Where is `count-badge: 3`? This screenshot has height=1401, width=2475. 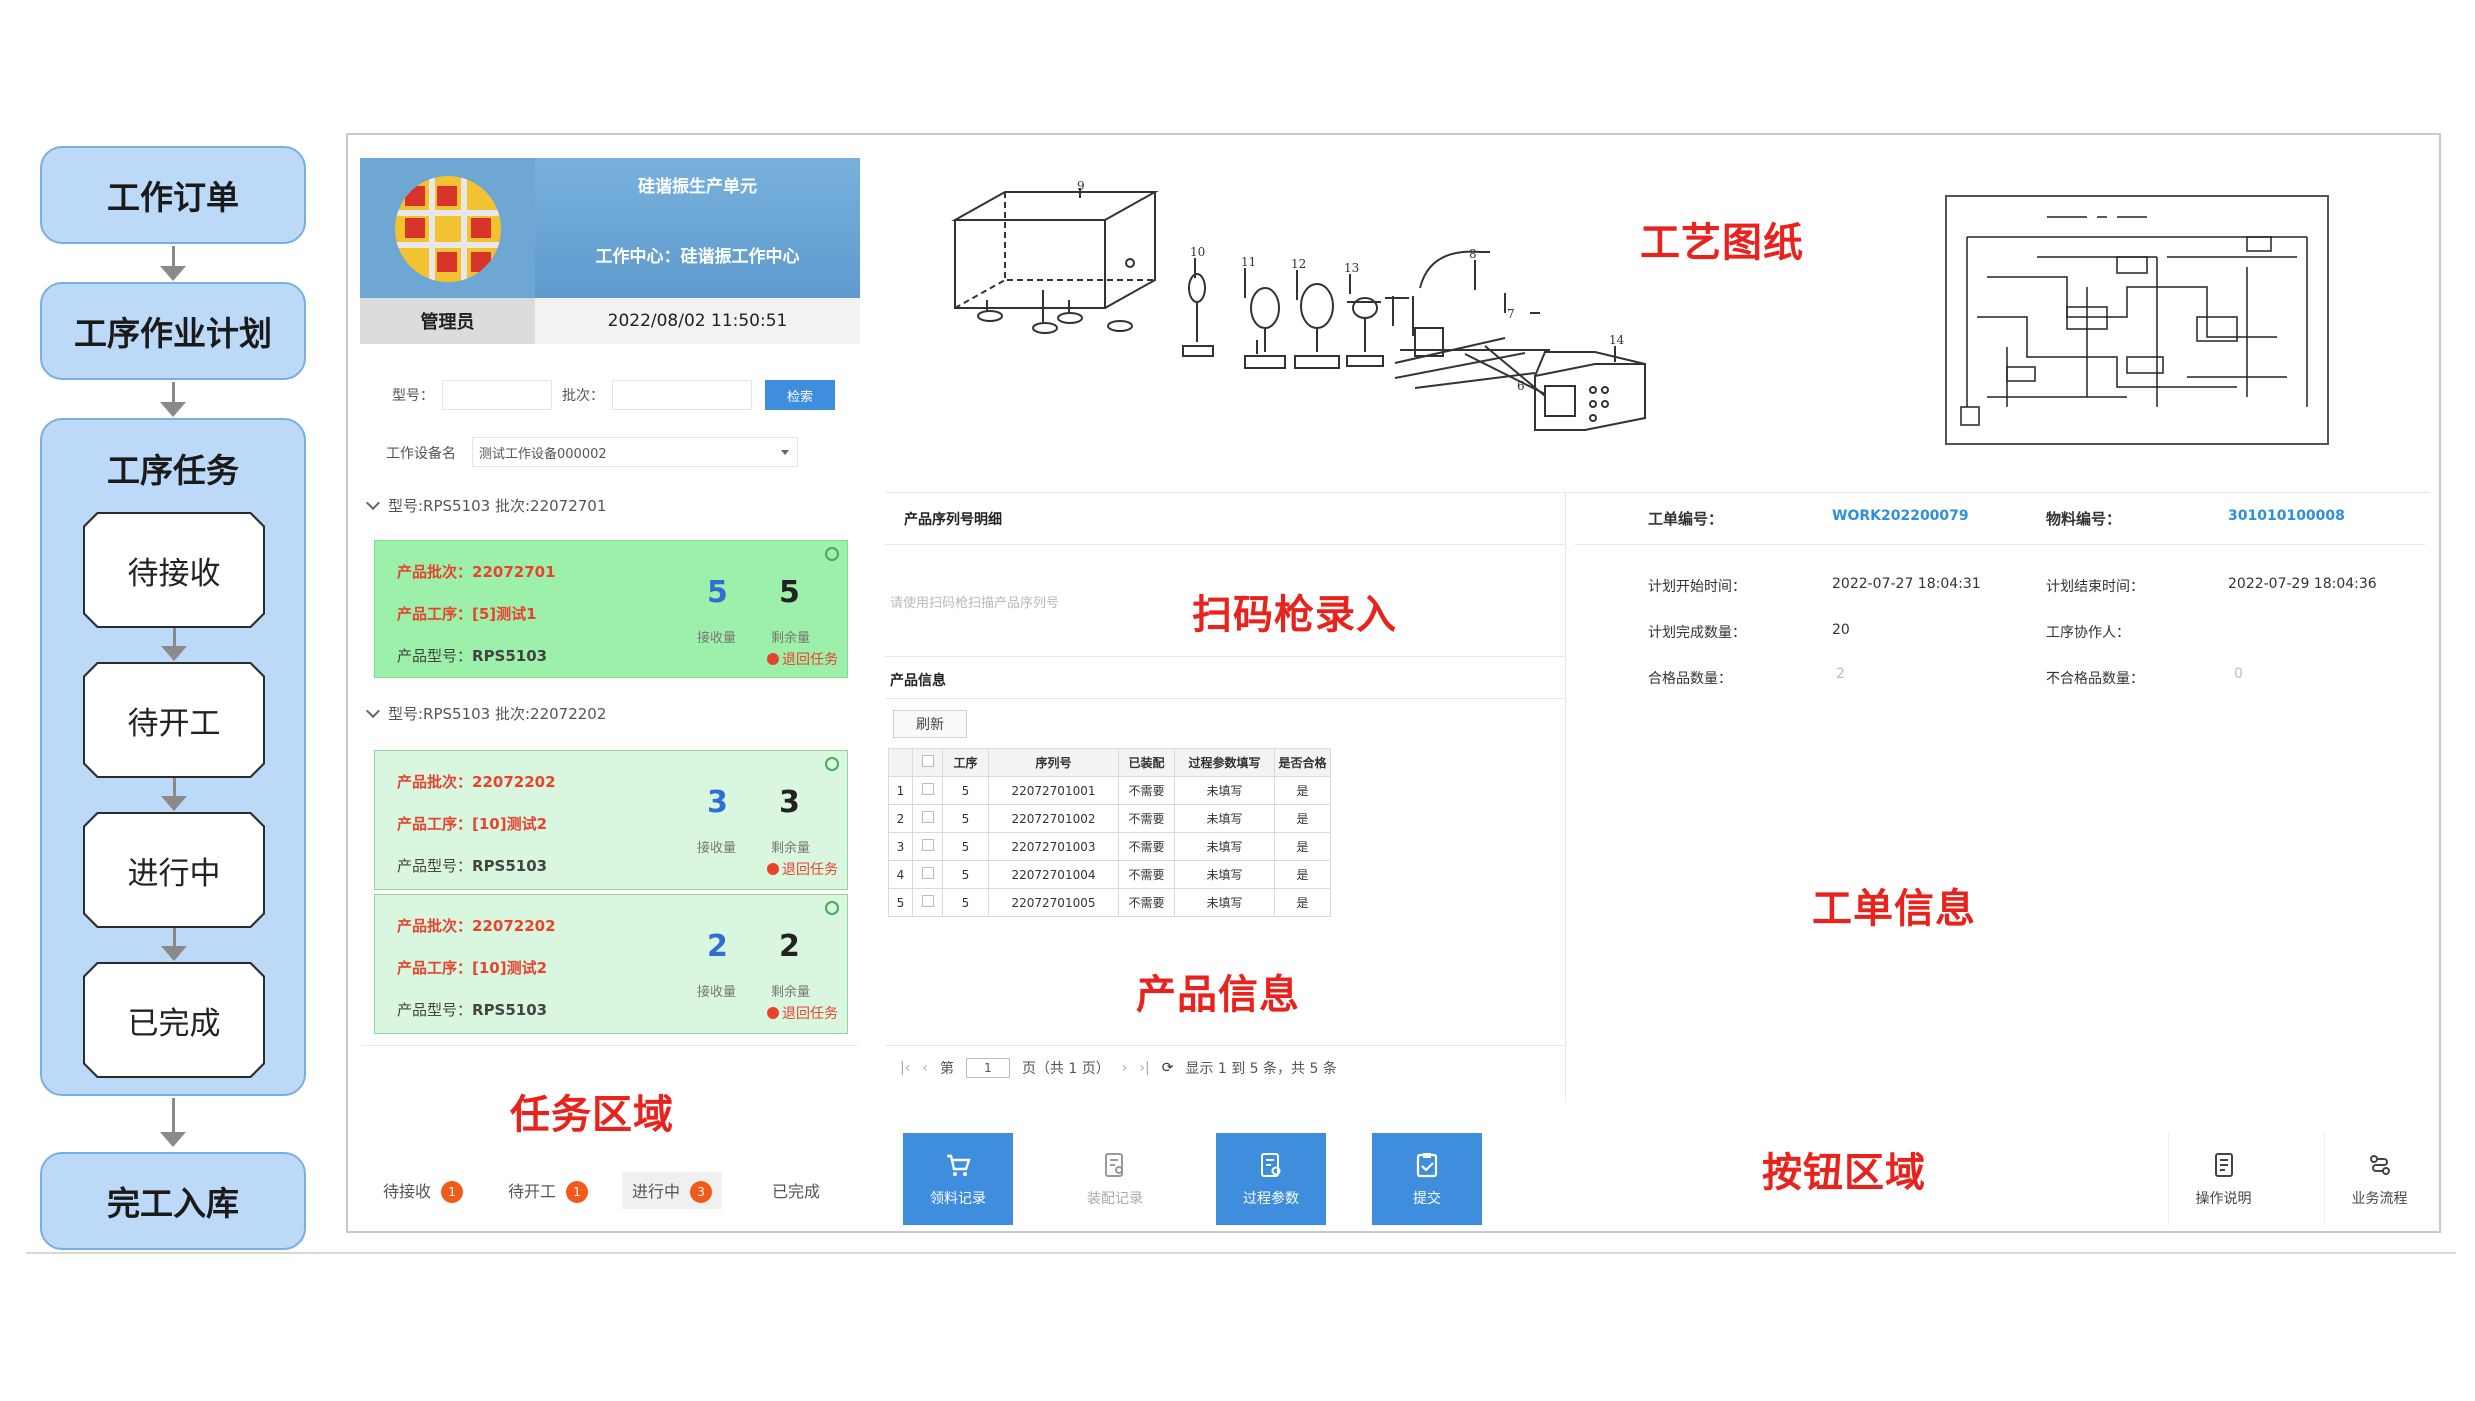 count-badge: 3 is located at coordinates (701, 1192).